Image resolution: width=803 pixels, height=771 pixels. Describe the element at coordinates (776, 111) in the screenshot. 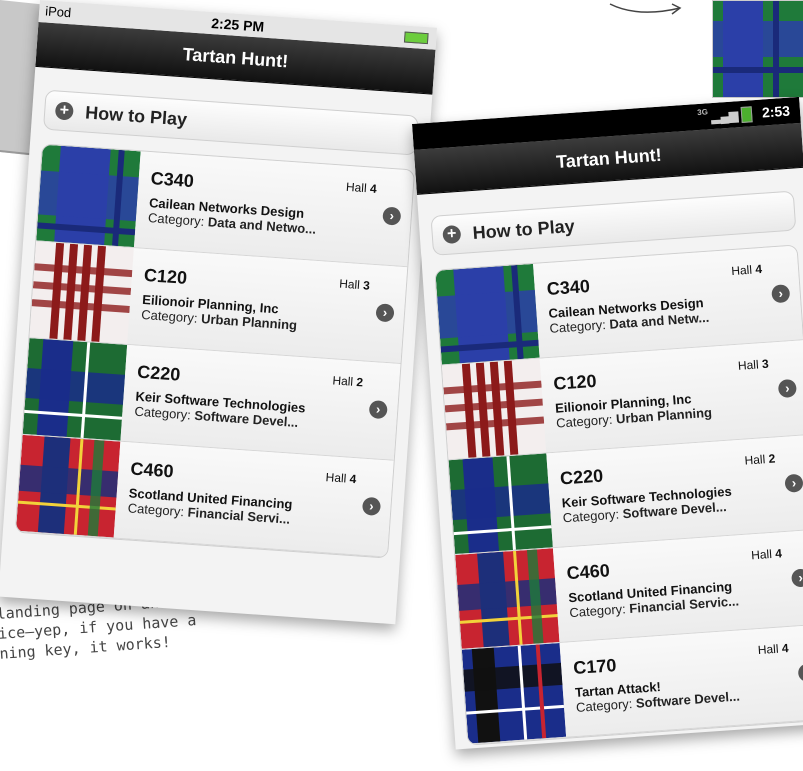

I see `status-time: 2:53` at that location.